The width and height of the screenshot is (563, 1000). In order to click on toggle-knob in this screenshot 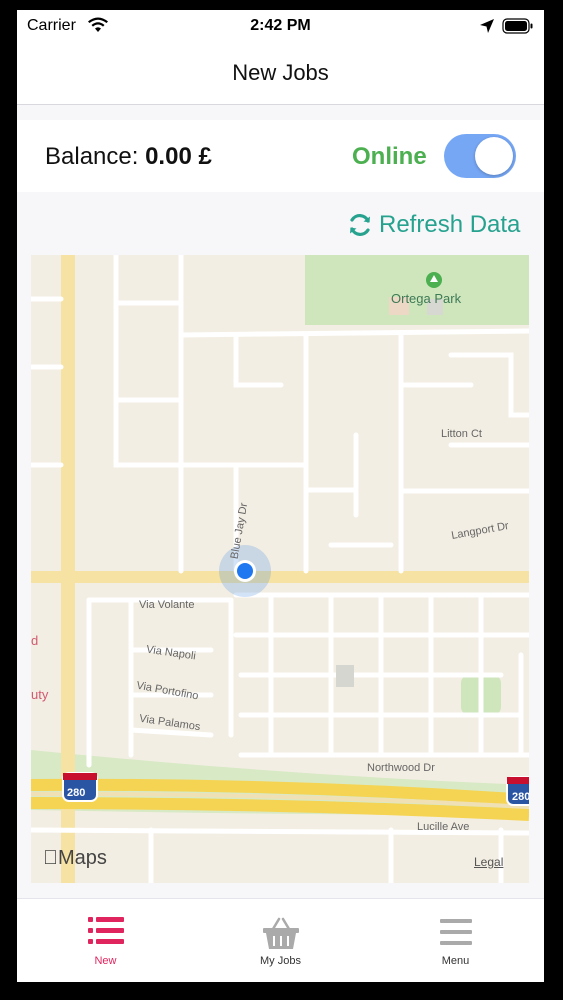, I will do `click(494, 156)`.